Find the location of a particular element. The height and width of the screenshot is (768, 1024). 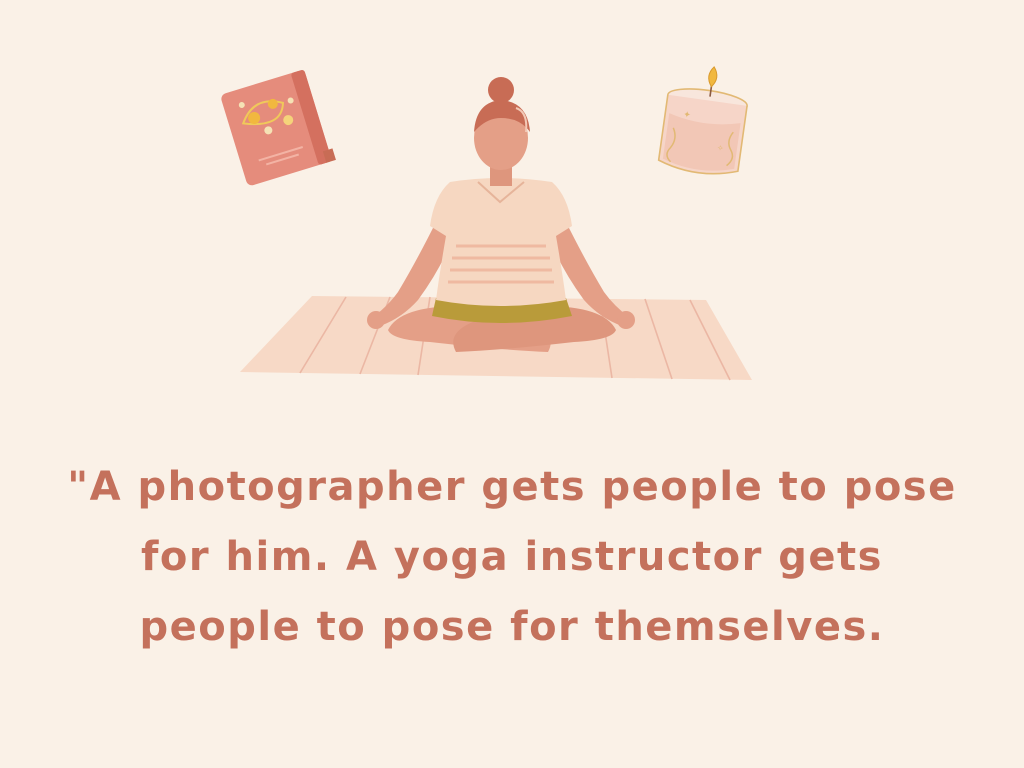

quote-line-1: "A photographer gets people to pose is located at coordinates (512, 487).